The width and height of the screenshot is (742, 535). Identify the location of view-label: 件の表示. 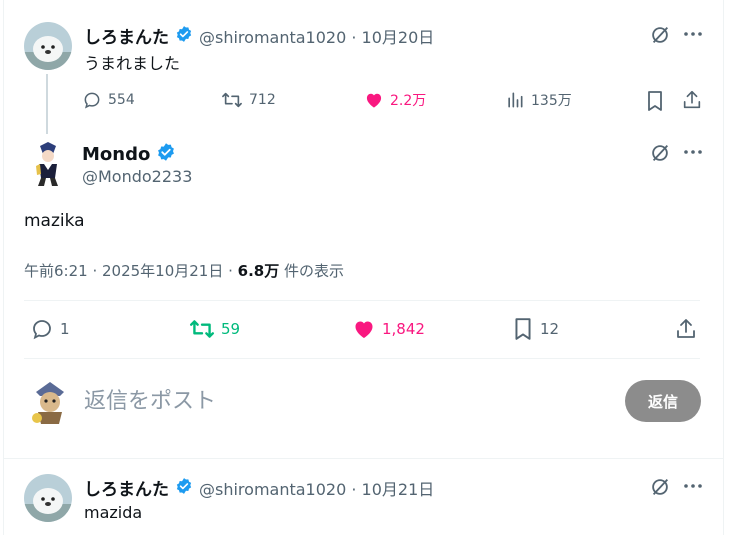
(312, 271).